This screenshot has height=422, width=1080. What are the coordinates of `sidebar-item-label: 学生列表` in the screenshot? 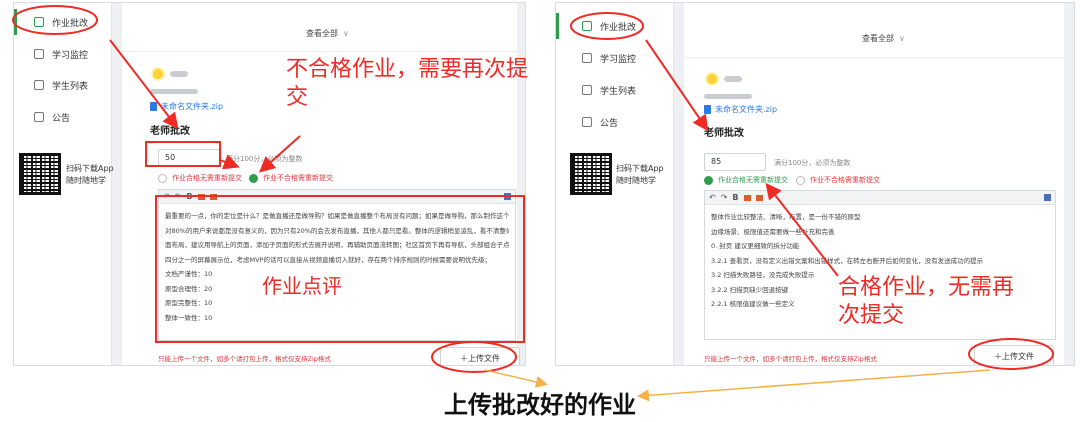 It's located at (70, 86).